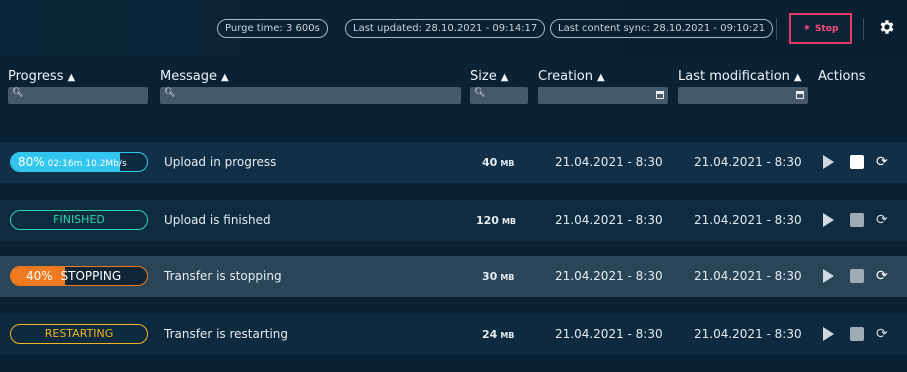  I want to click on message-cell: Upload is finished, so click(217, 220).